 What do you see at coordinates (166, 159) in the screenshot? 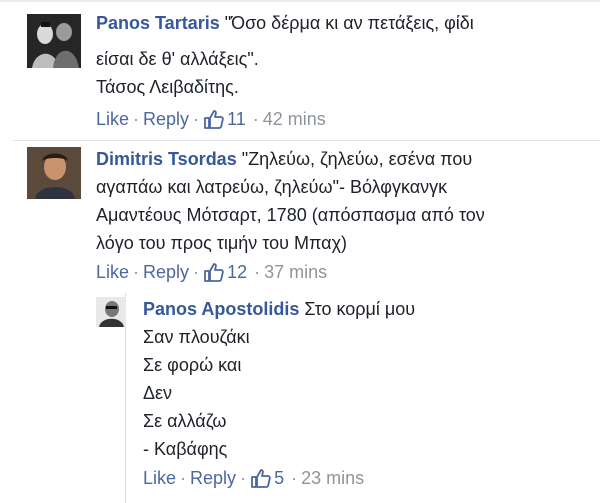
I see `comment-author: Dimitris Tsordas` at bounding box center [166, 159].